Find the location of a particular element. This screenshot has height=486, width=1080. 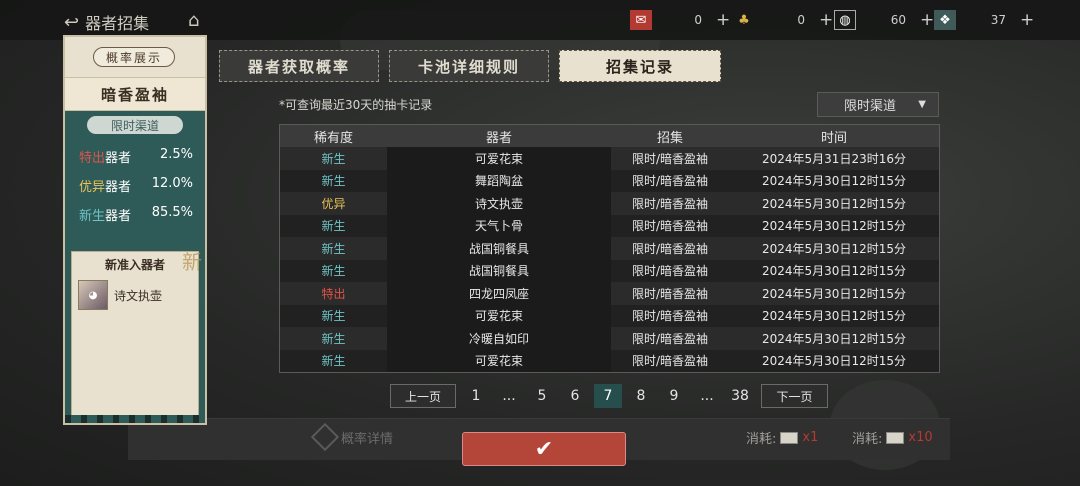

item-name-cell: 天气卜骨 is located at coordinates (499, 225).